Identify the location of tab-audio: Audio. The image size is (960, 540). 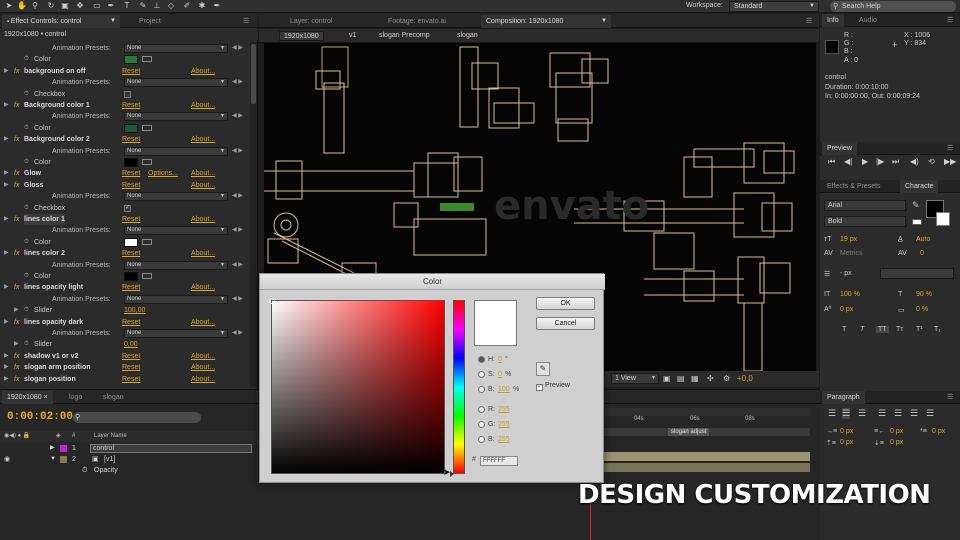
(868, 20).